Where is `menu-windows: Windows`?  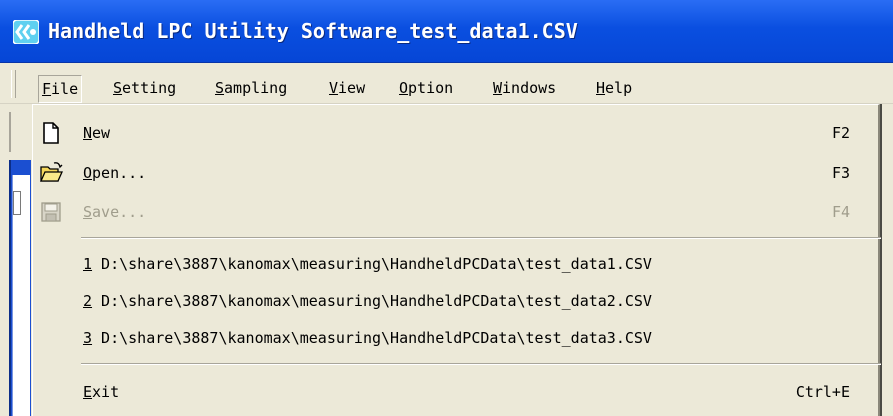
menu-windows: Windows is located at coordinates (524, 88).